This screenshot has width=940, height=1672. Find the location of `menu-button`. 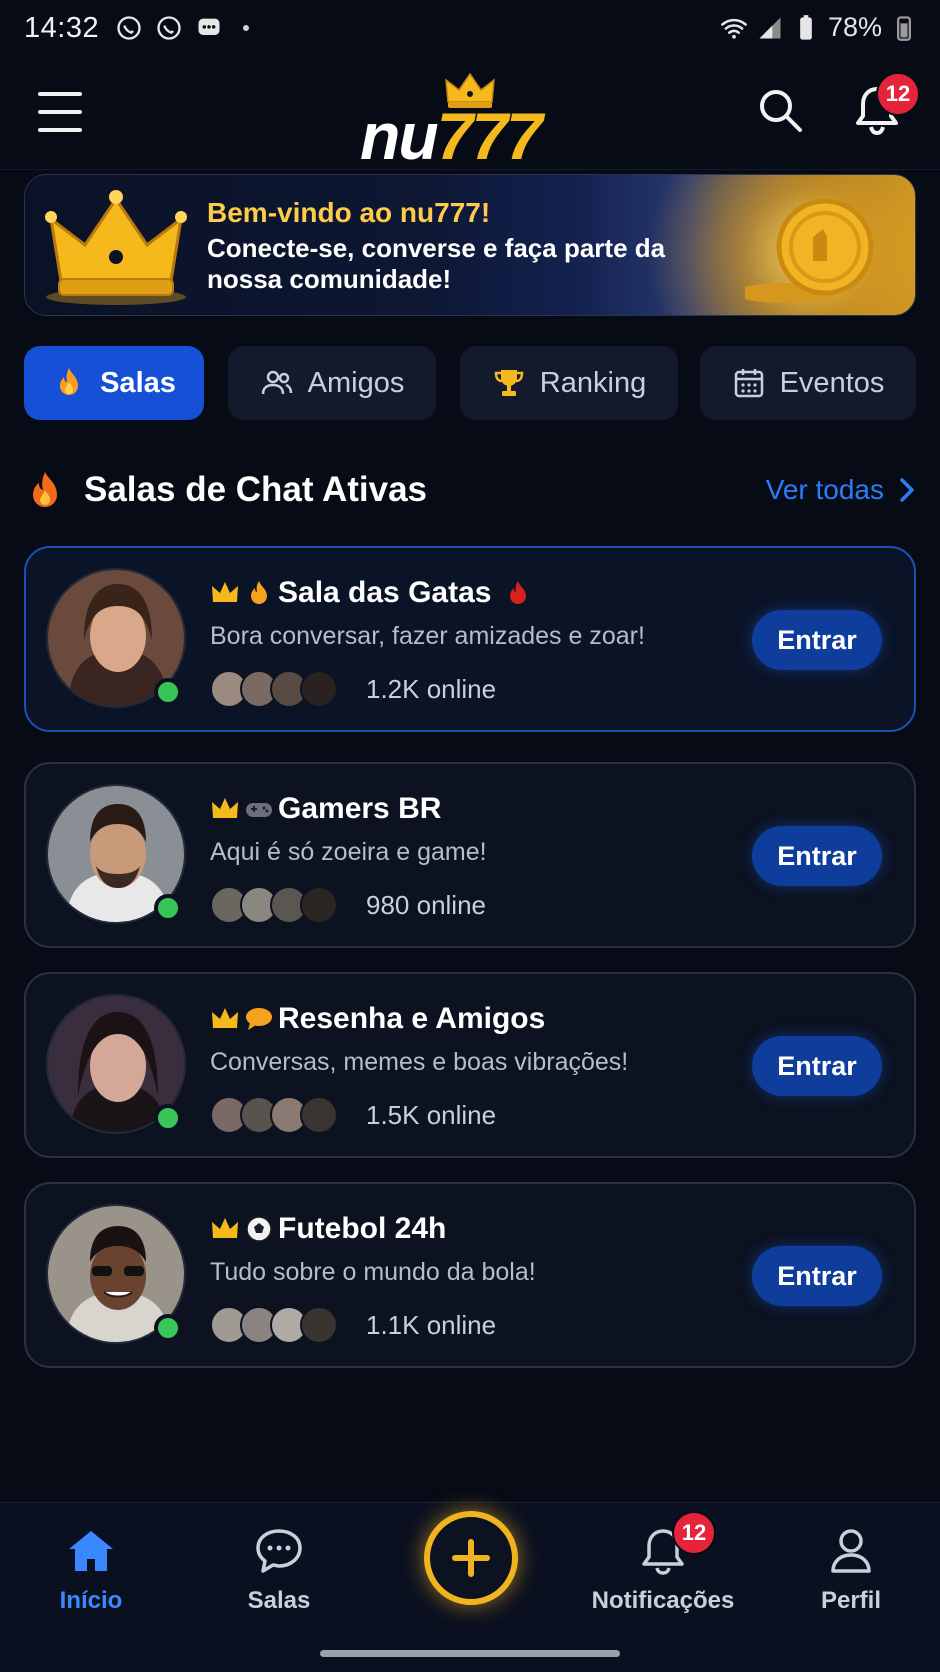

menu-button is located at coordinates (60, 112).